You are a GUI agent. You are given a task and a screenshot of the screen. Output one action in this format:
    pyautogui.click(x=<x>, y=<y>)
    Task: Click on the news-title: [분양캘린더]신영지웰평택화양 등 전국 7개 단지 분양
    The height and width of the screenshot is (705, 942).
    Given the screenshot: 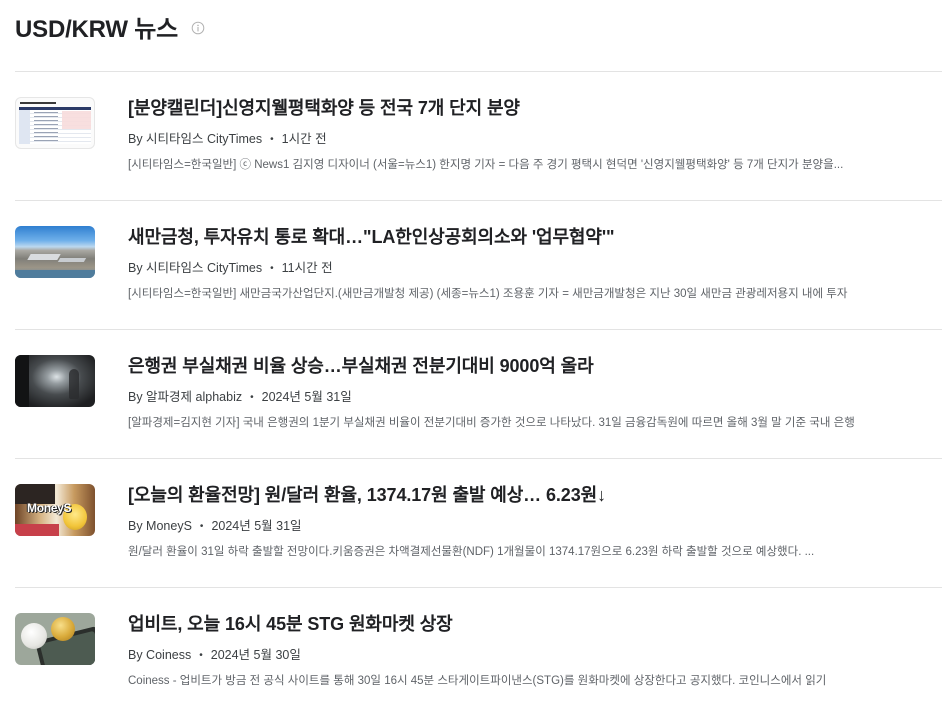 What is the action you would take?
    pyautogui.click(x=535, y=108)
    